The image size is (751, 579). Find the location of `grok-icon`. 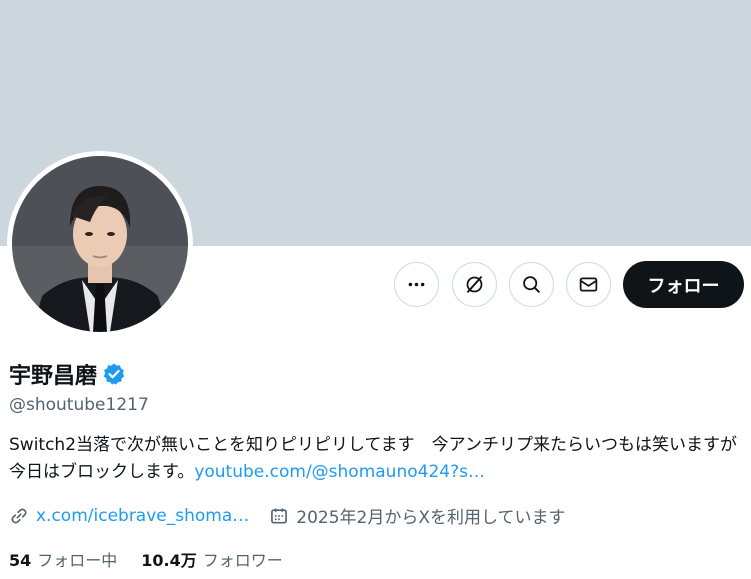

grok-icon is located at coordinates (474, 284).